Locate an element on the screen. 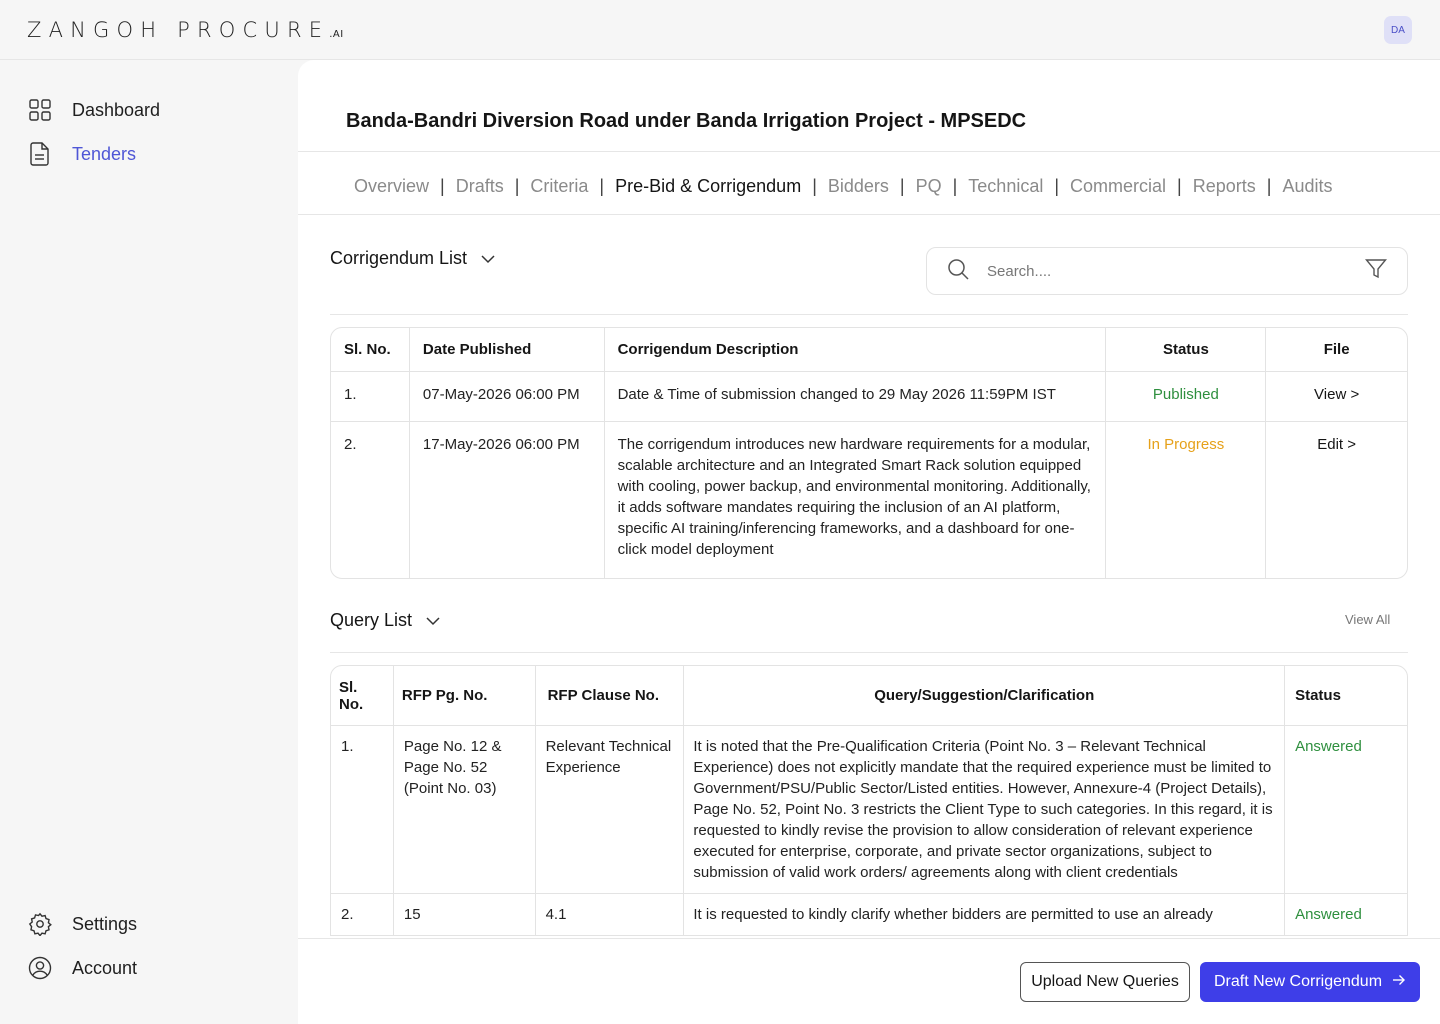 The width and height of the screenshot is (1440, 1024). sidebar-item-label: Dashboard is located at coordinates (116, 109).